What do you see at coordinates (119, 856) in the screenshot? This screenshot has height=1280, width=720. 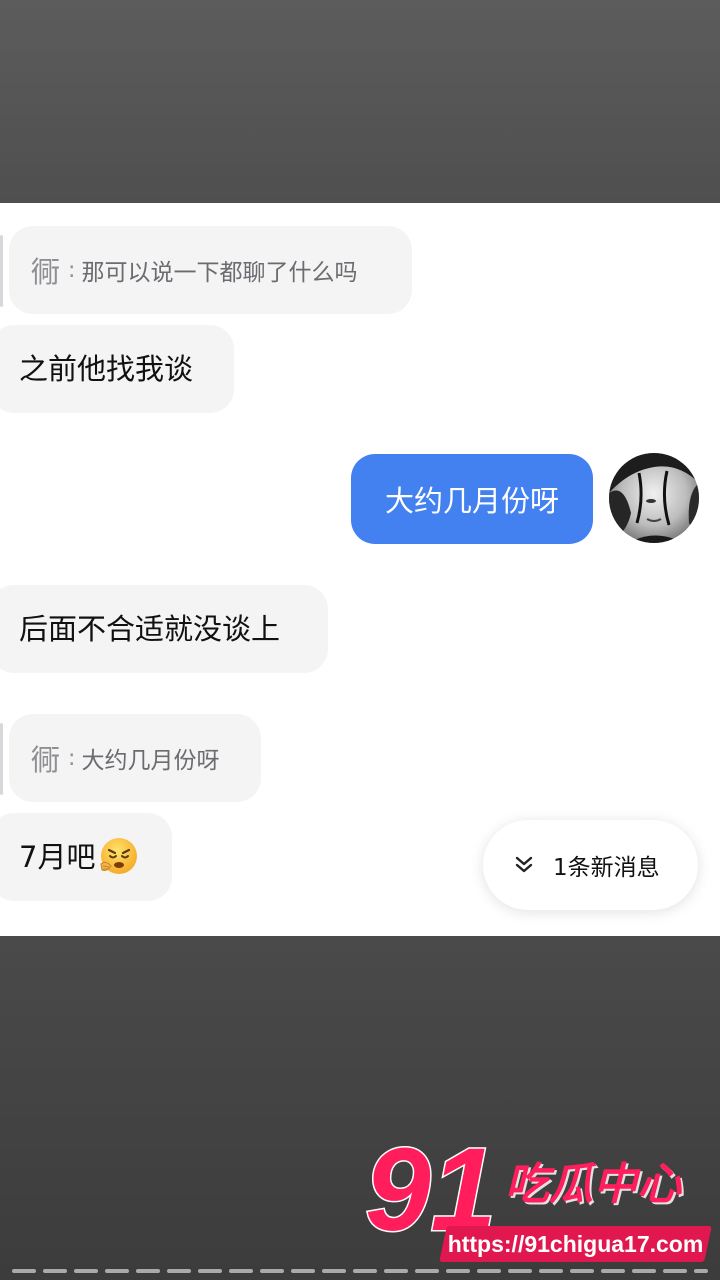 I see `huffing-face-emoji` at bounding box center [119, 856].